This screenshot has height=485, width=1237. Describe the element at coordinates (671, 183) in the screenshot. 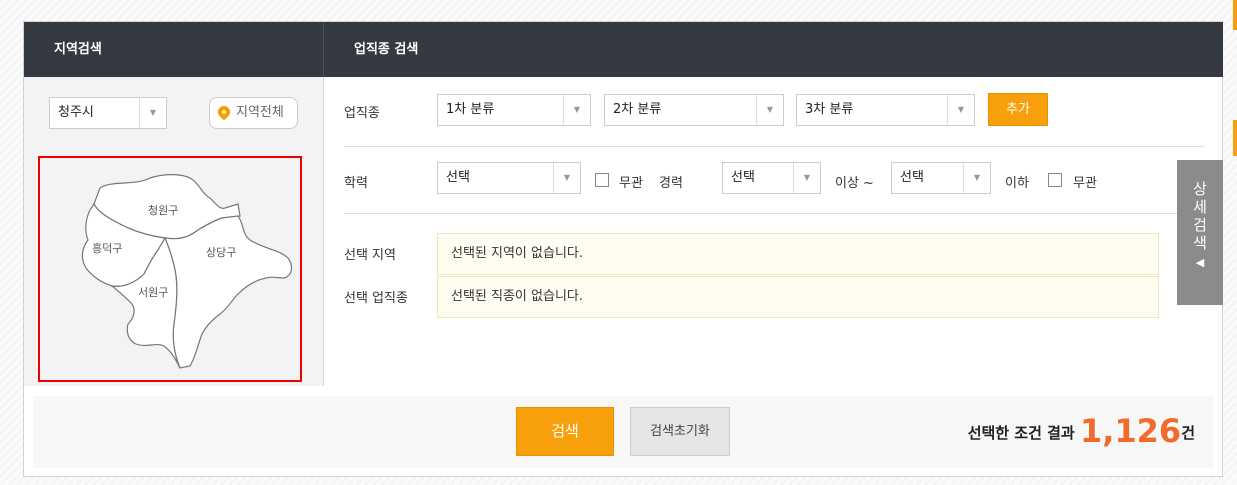

I see `career-label: 경력` at that location.